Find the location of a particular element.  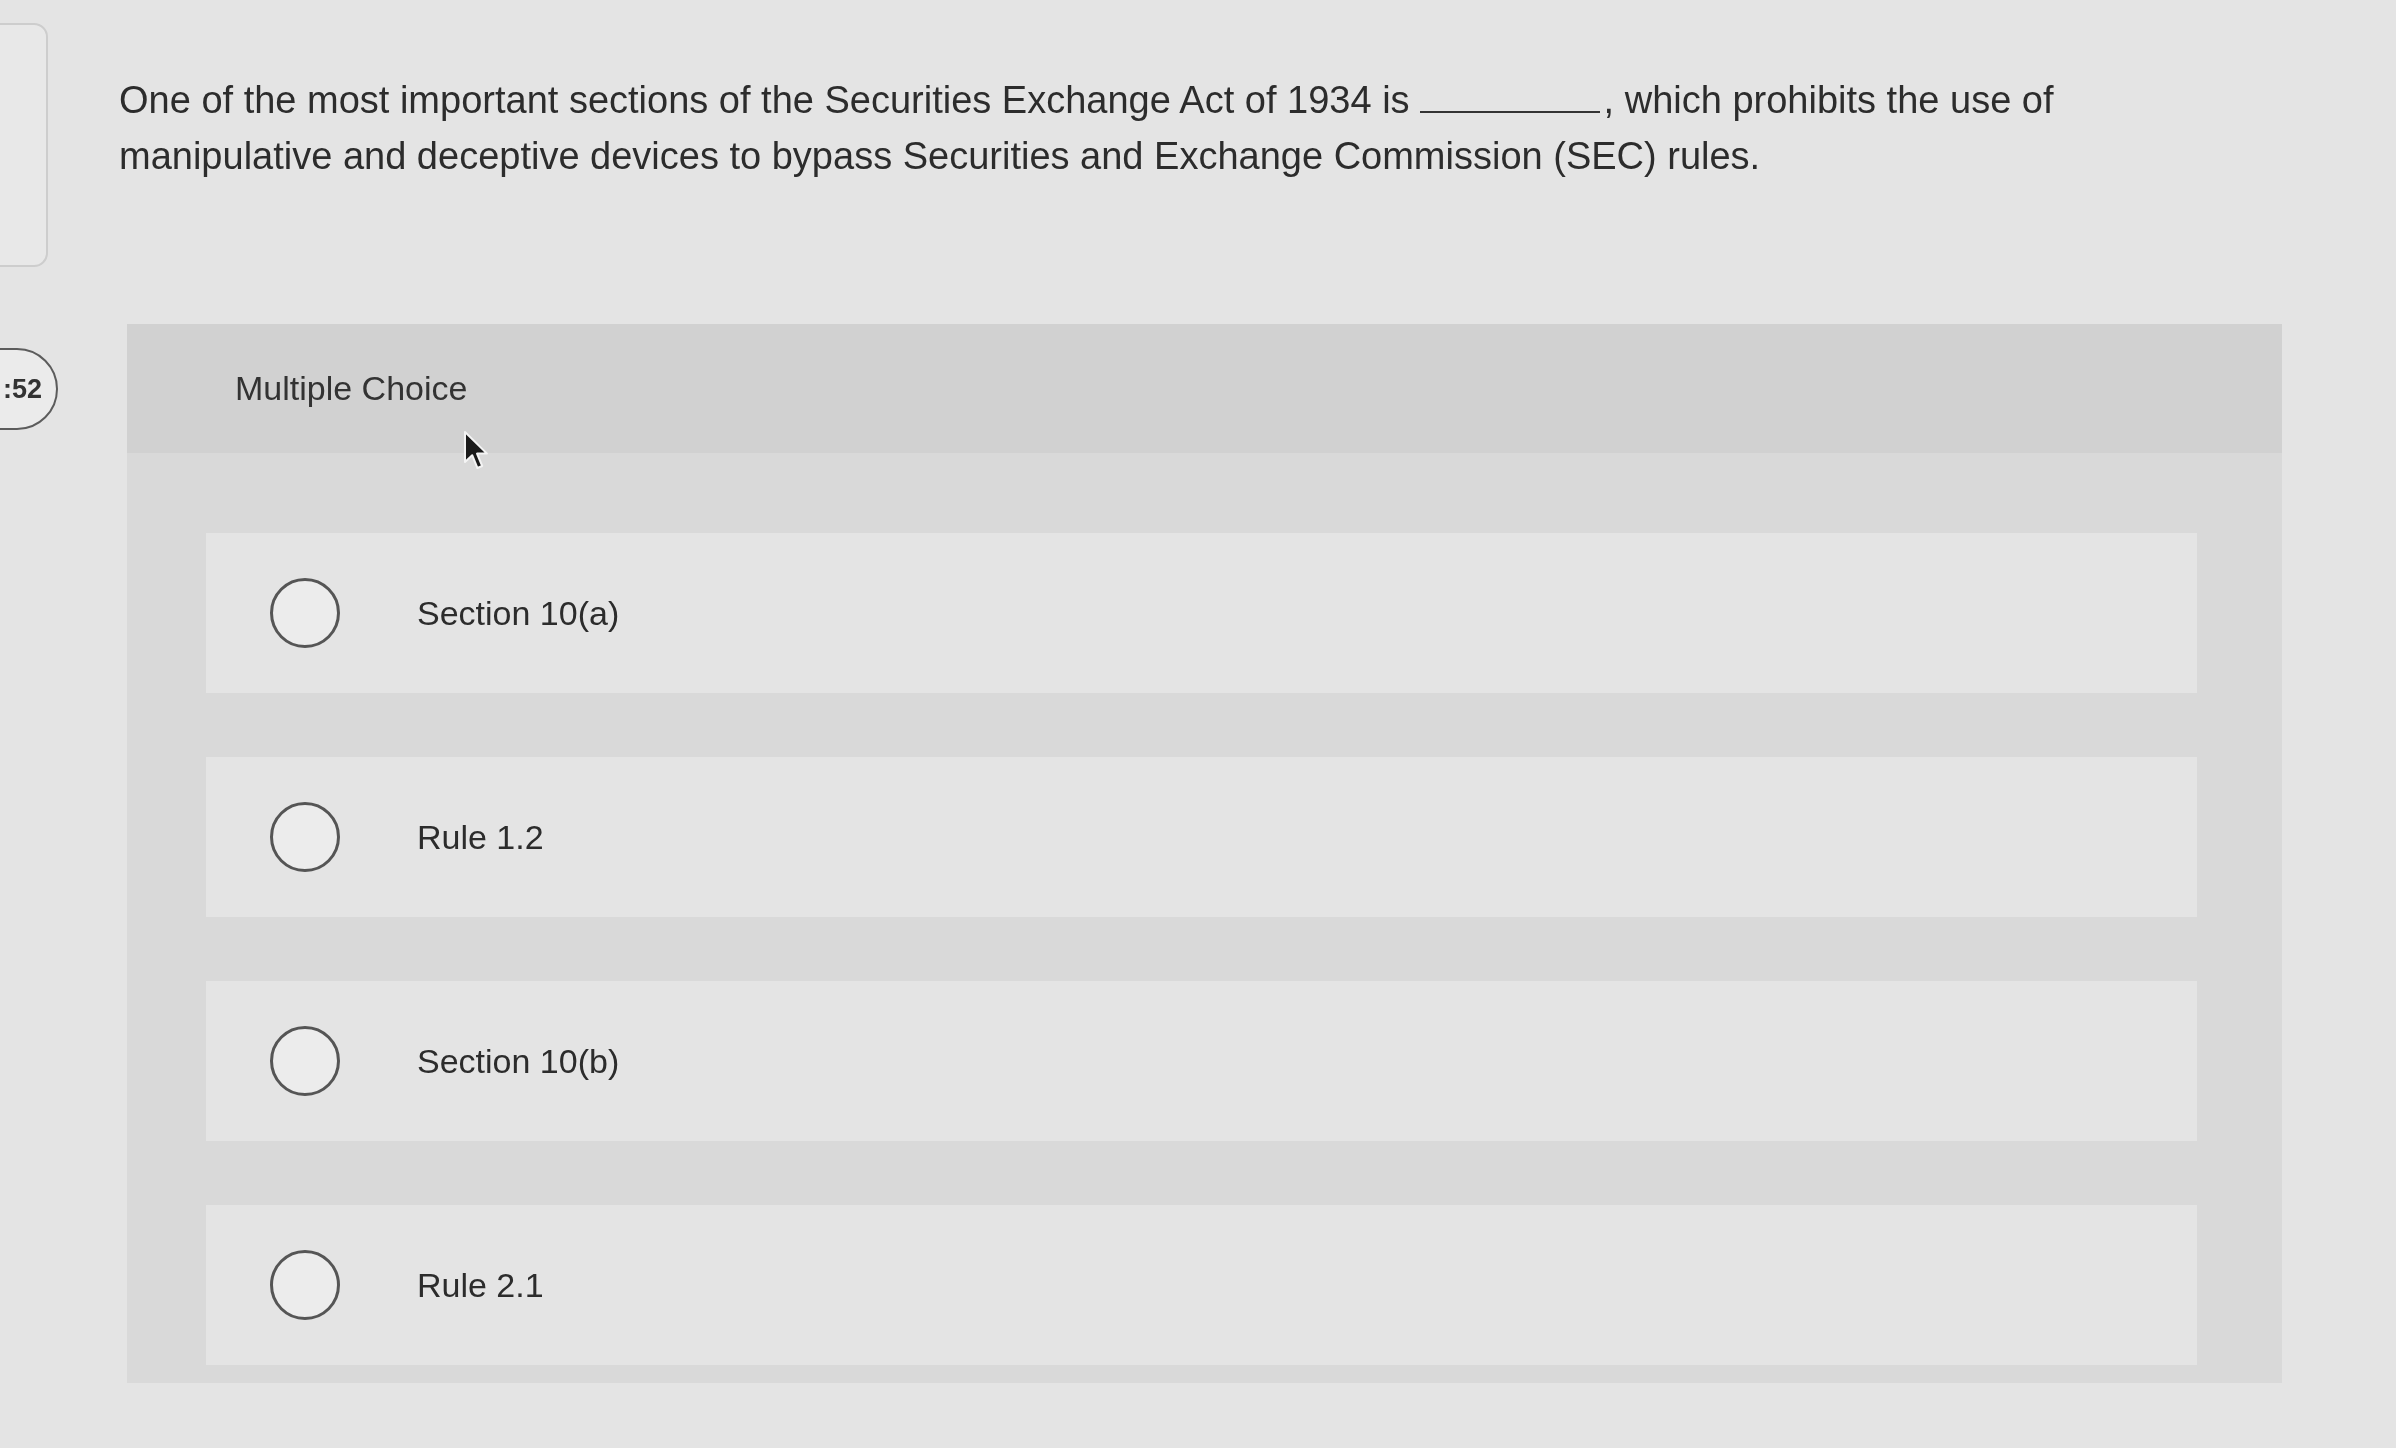

question-text: manipulative and deceptive devices to bypass Securities and Exchange Commission (SEC) rules. is located at coordinates (940, 156).